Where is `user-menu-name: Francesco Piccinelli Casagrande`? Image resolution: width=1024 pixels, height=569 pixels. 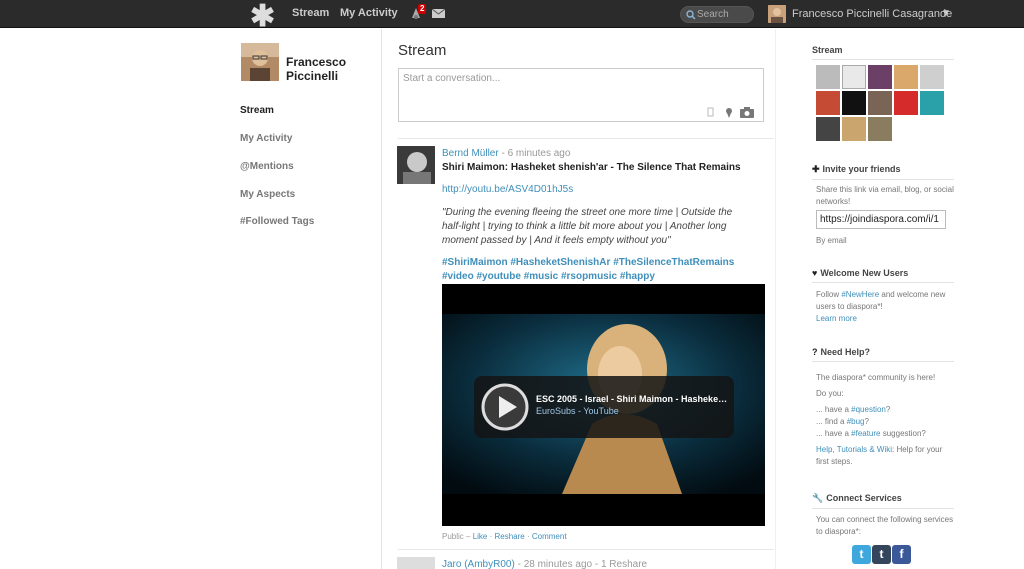
user-menu-name: Francesco Piccinelli Casagrande is located at coordinates (872, 14).